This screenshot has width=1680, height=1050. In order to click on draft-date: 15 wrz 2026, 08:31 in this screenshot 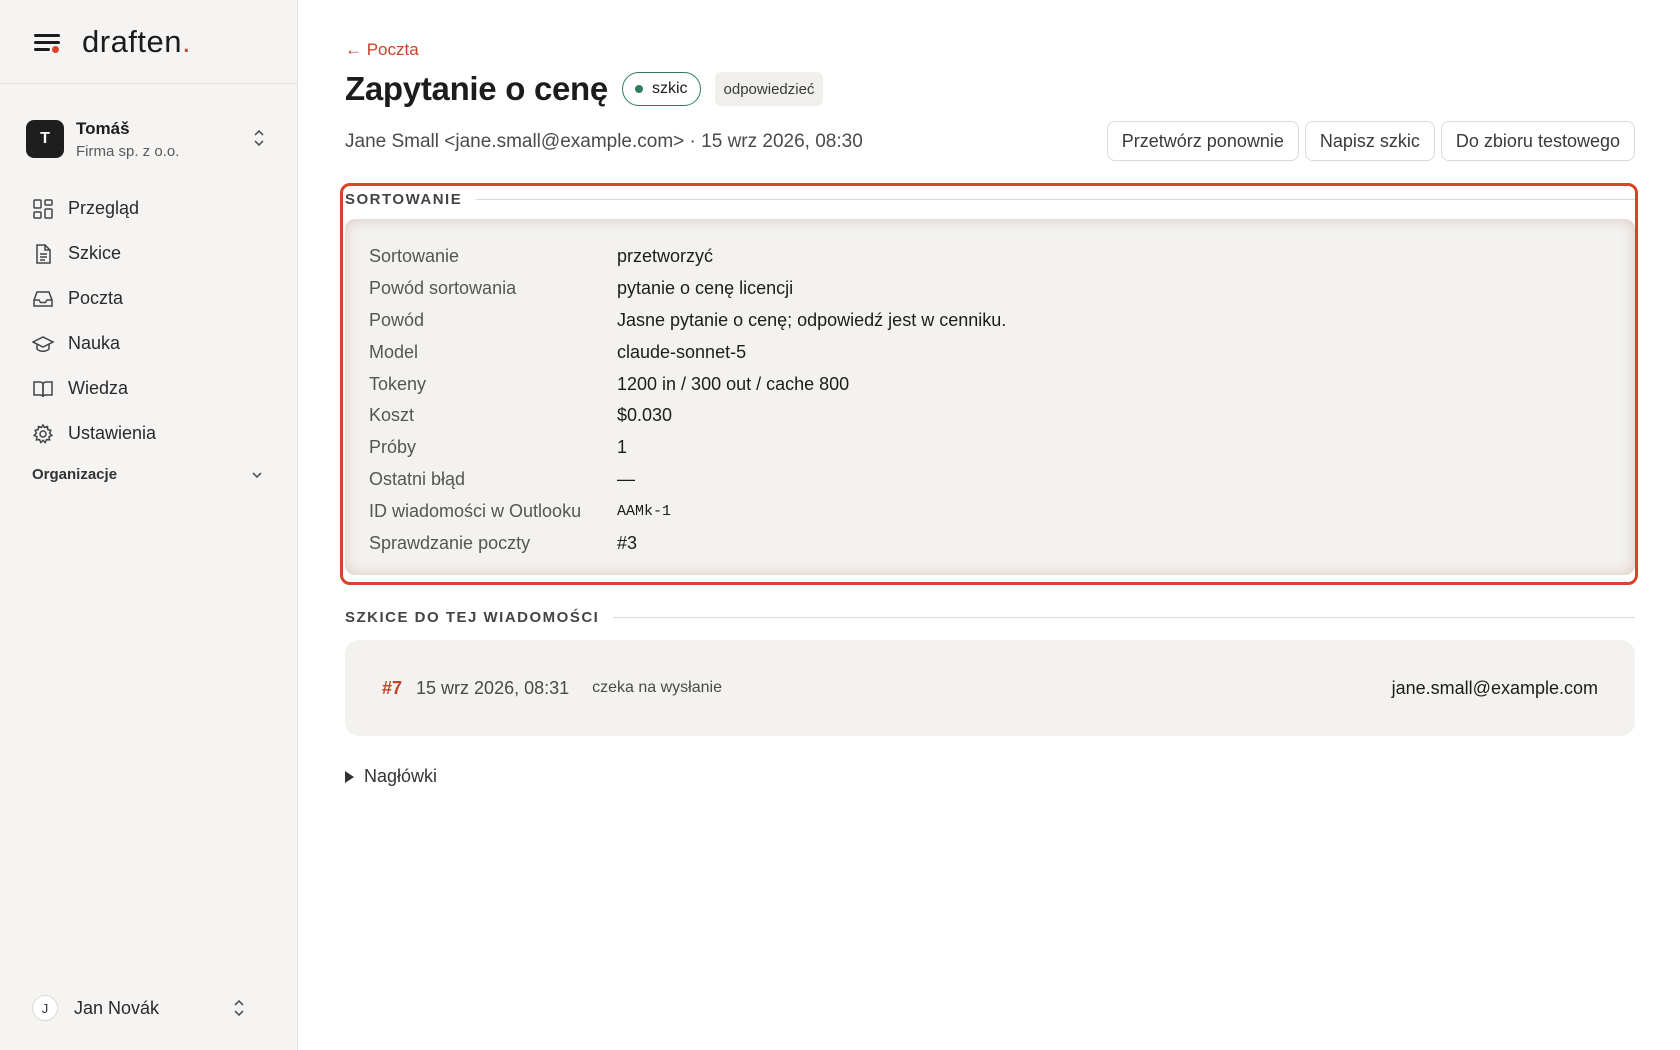, I will do `click(493, 687)`.